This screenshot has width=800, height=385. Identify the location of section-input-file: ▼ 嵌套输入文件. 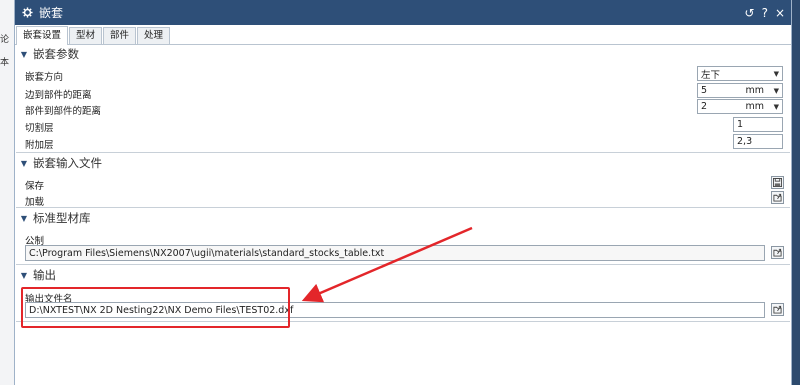
(59, 163).